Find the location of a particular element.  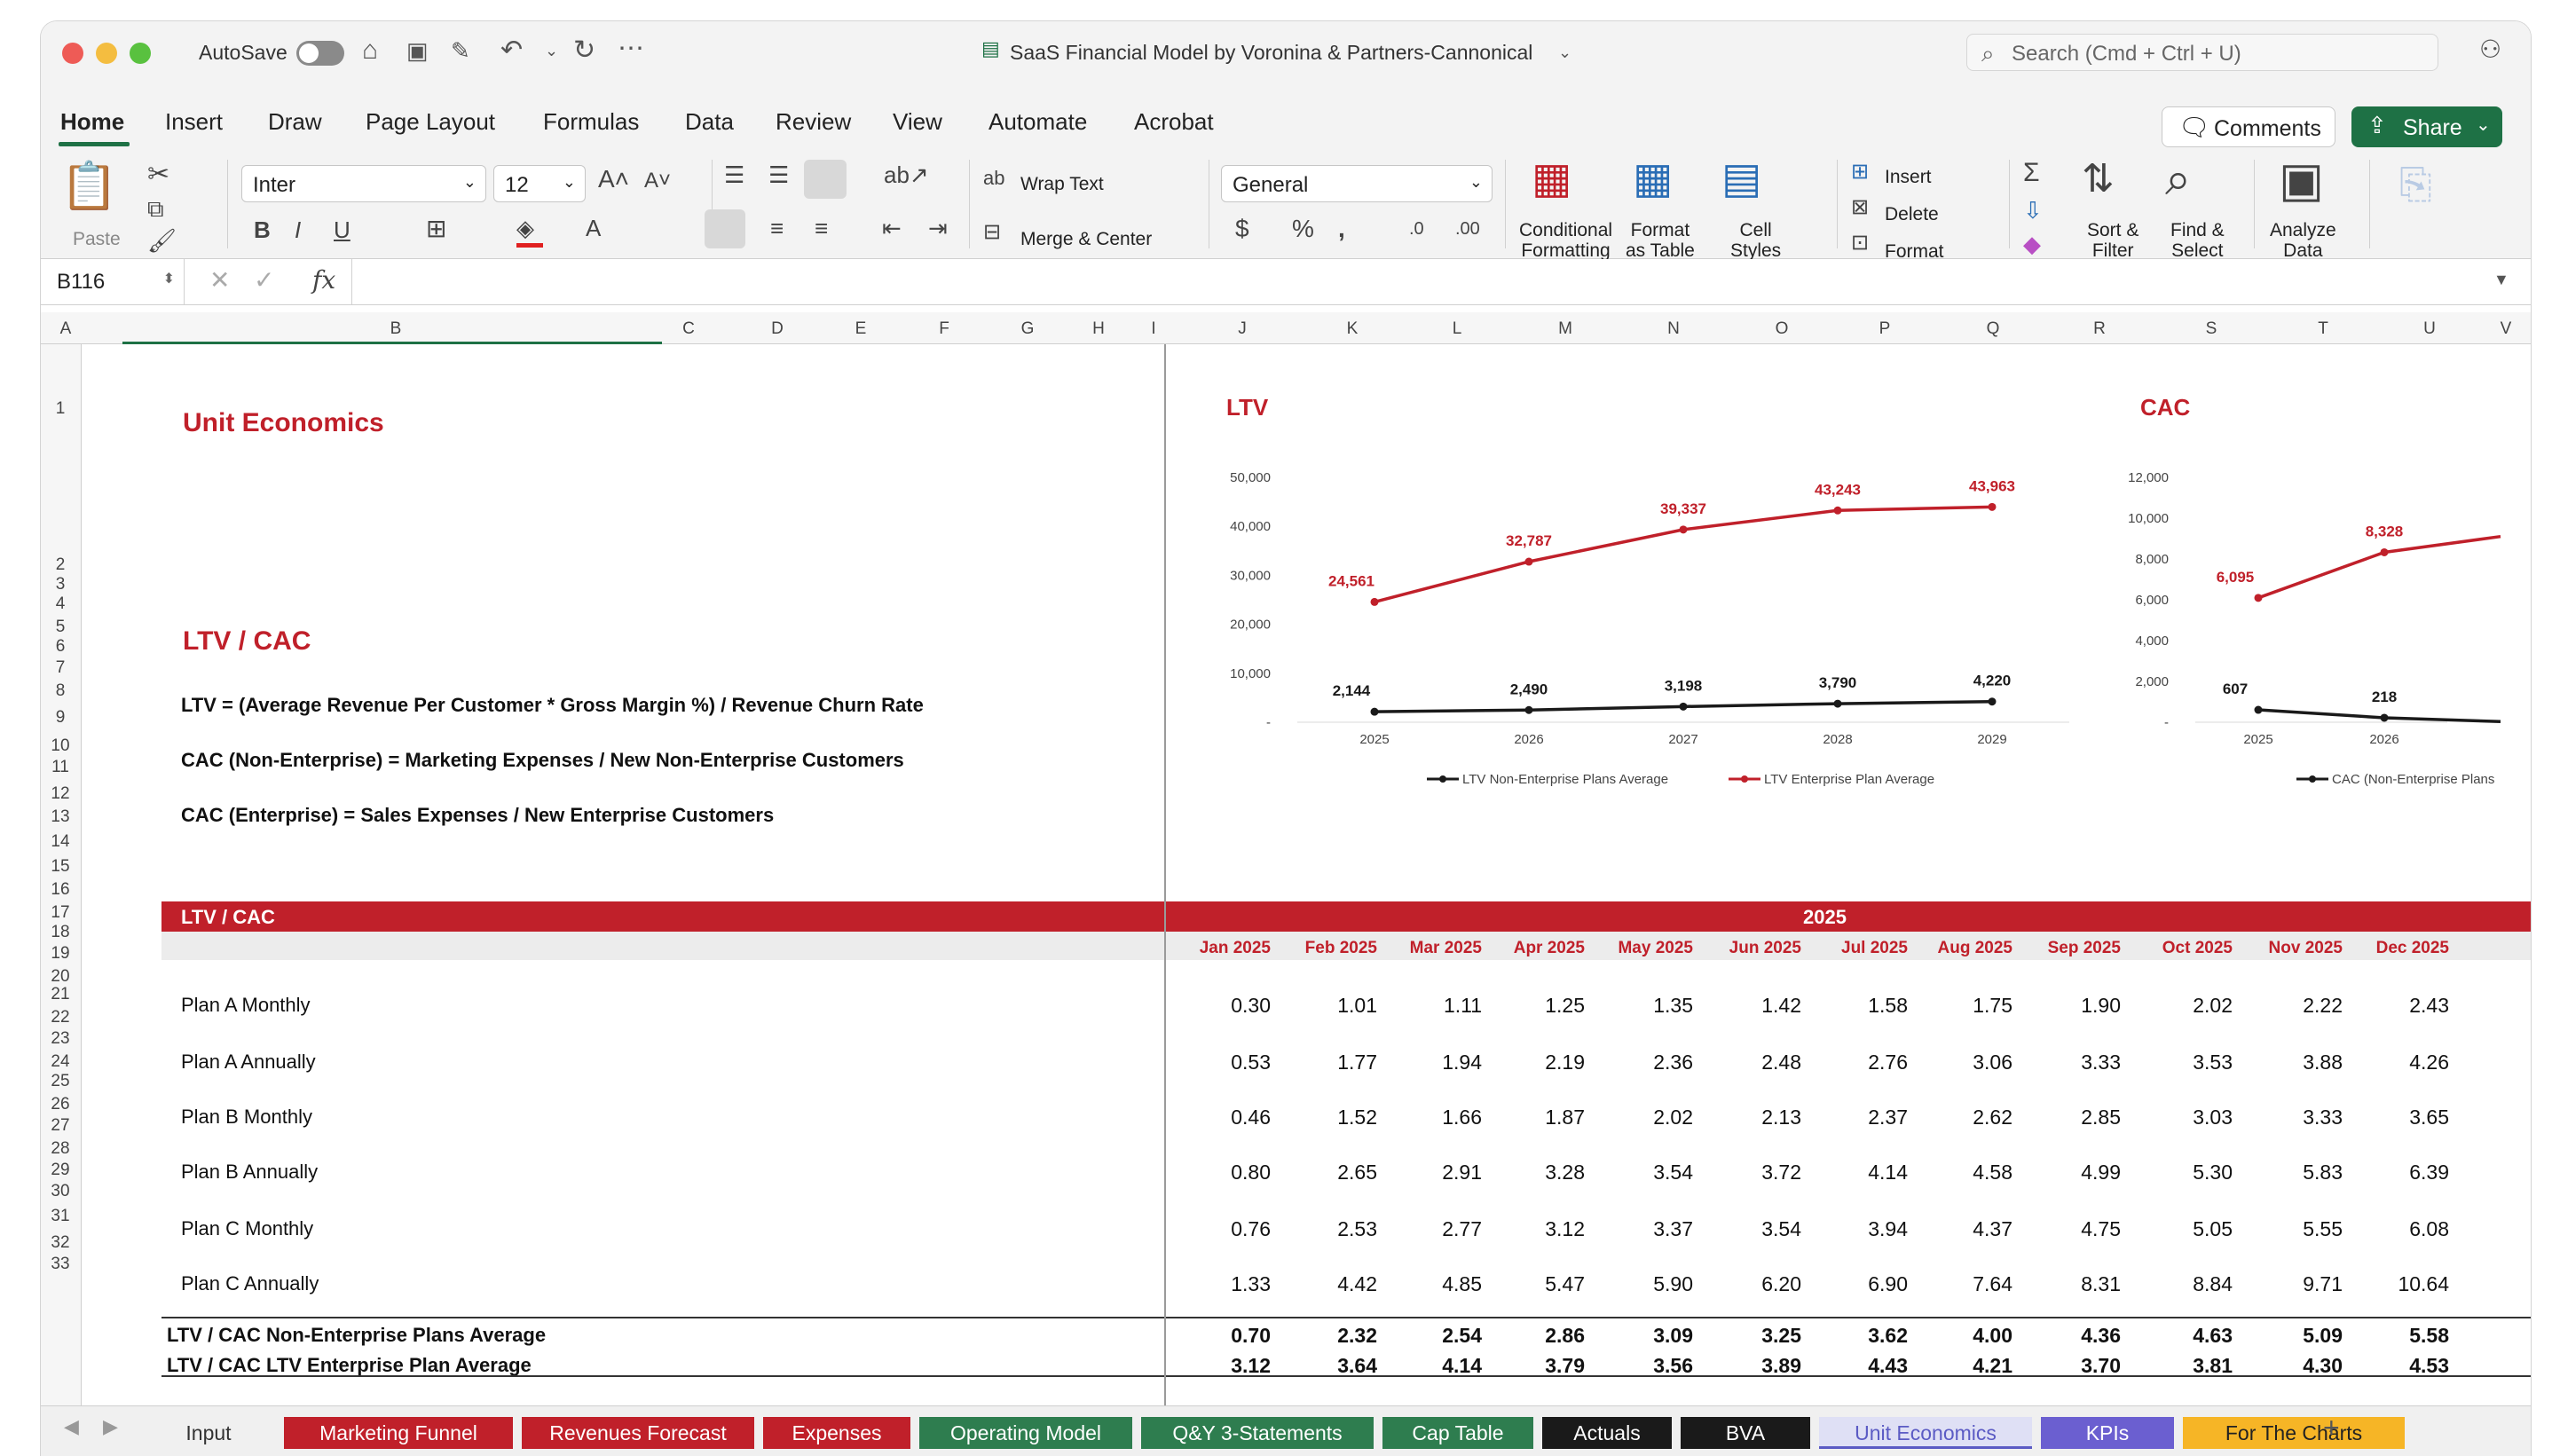

bold-icon: B is located at coordinates (262, 229).